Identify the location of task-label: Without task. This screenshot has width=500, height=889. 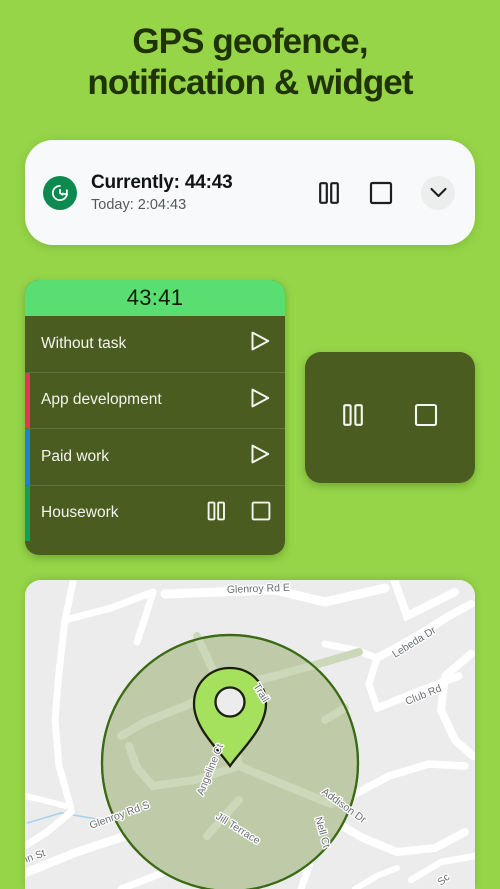
(84, 343).